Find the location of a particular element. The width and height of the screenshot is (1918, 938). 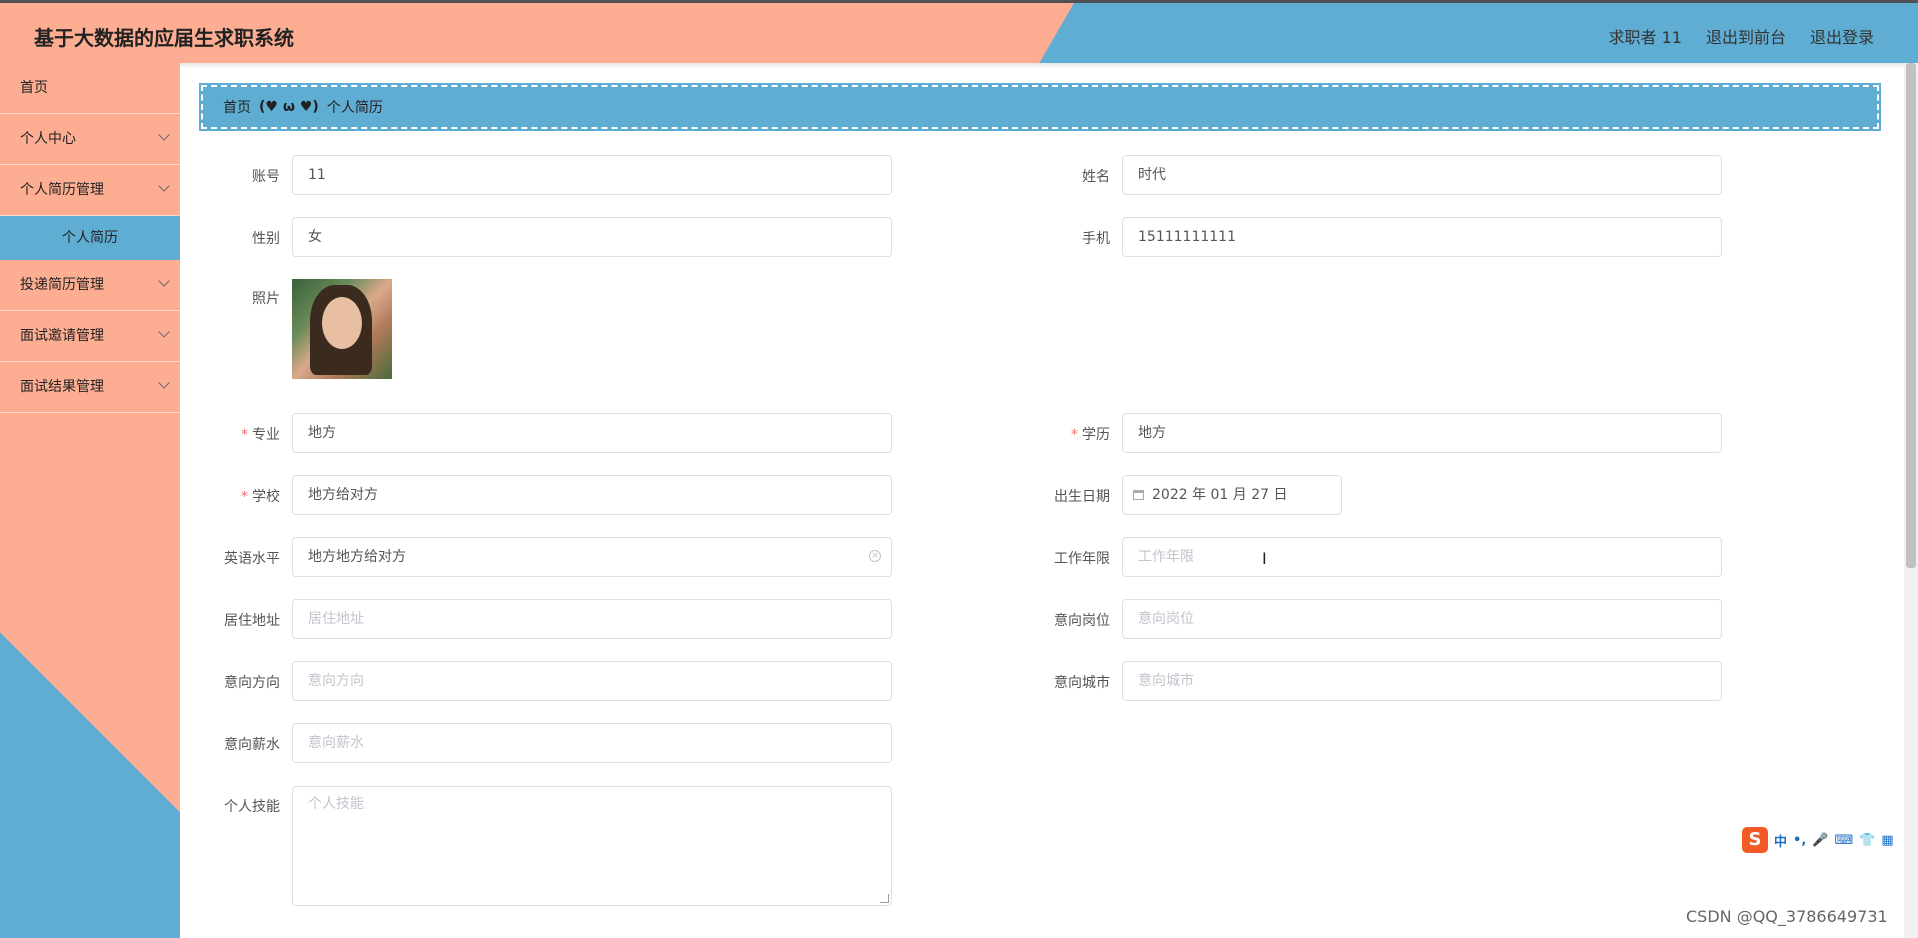

account-label: 账号 is located at coordinates (266, 177).